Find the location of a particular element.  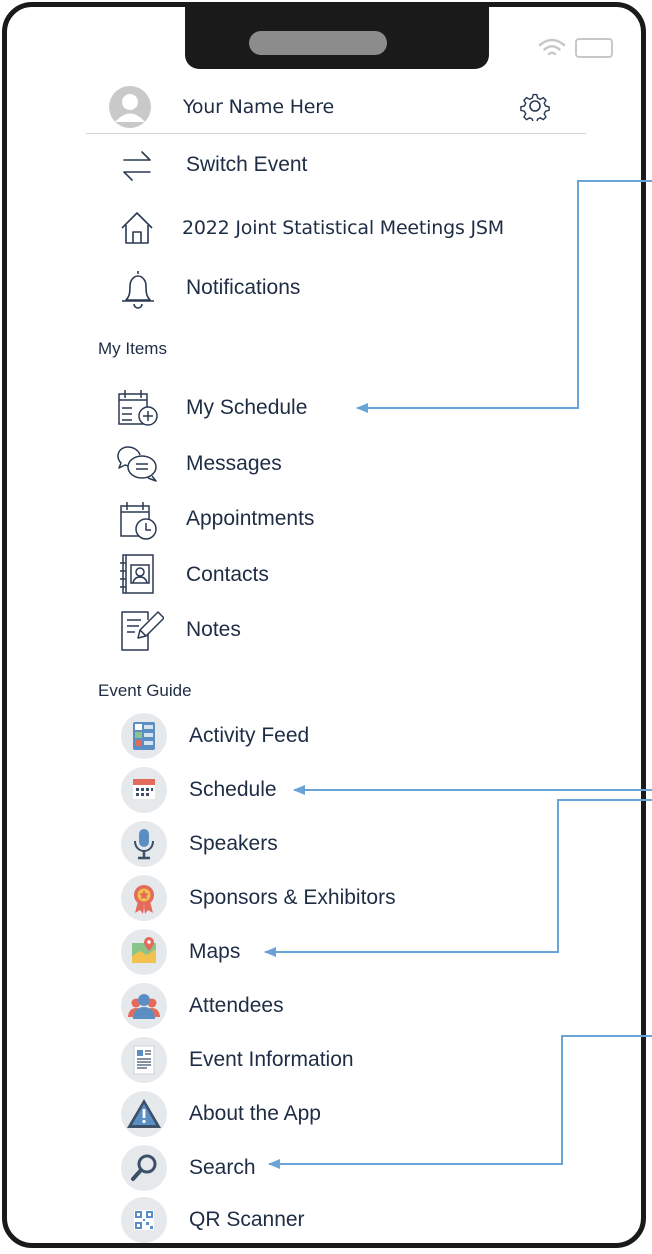

attendees-item: Attendees is located at coordinates (236, 1006).